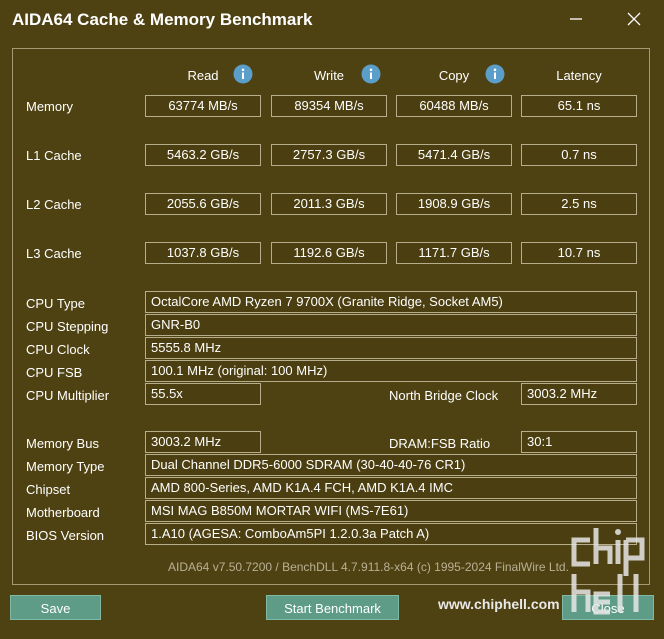 The width and height of the screenshot is (664, 639). What do you see at coordinates (203, 253) in the screenshot?
I see `l3-read-value: 1037.8 GB/s` at bounding box center [203, 253].